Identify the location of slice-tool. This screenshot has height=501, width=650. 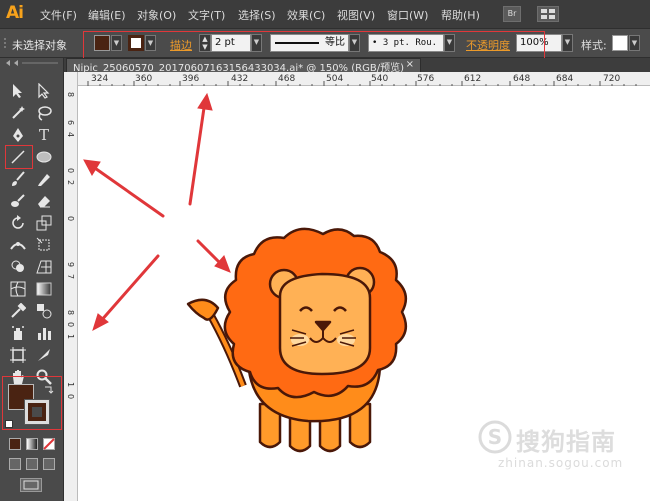
(44, 355).